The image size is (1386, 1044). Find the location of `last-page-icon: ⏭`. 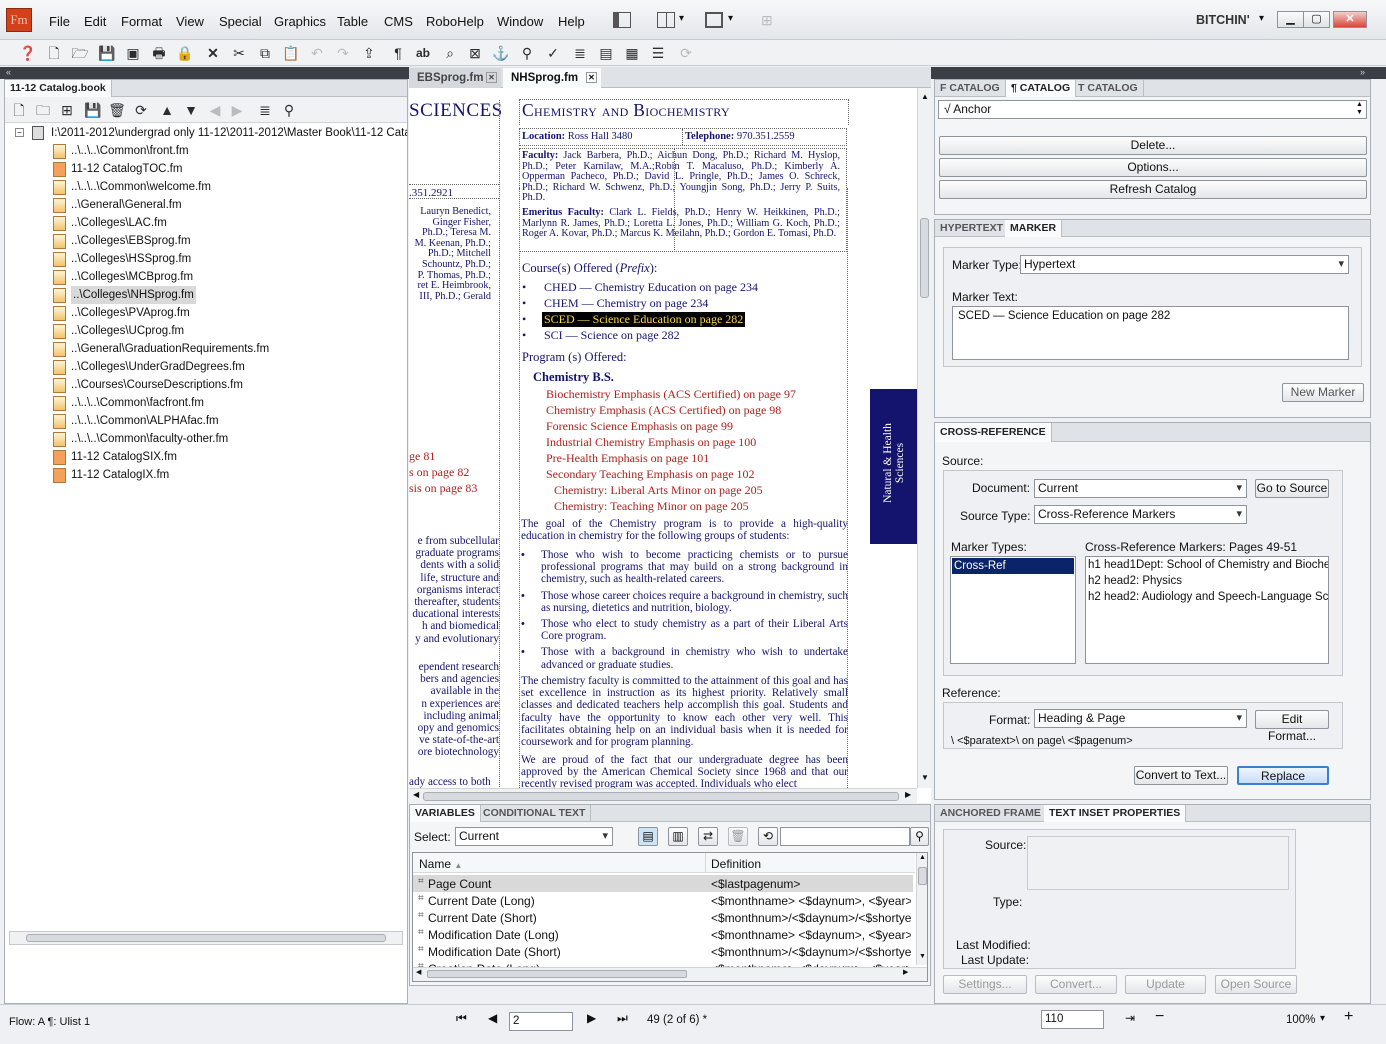

last-page-icon: ⏭ is located at coordinates (622, 1018).